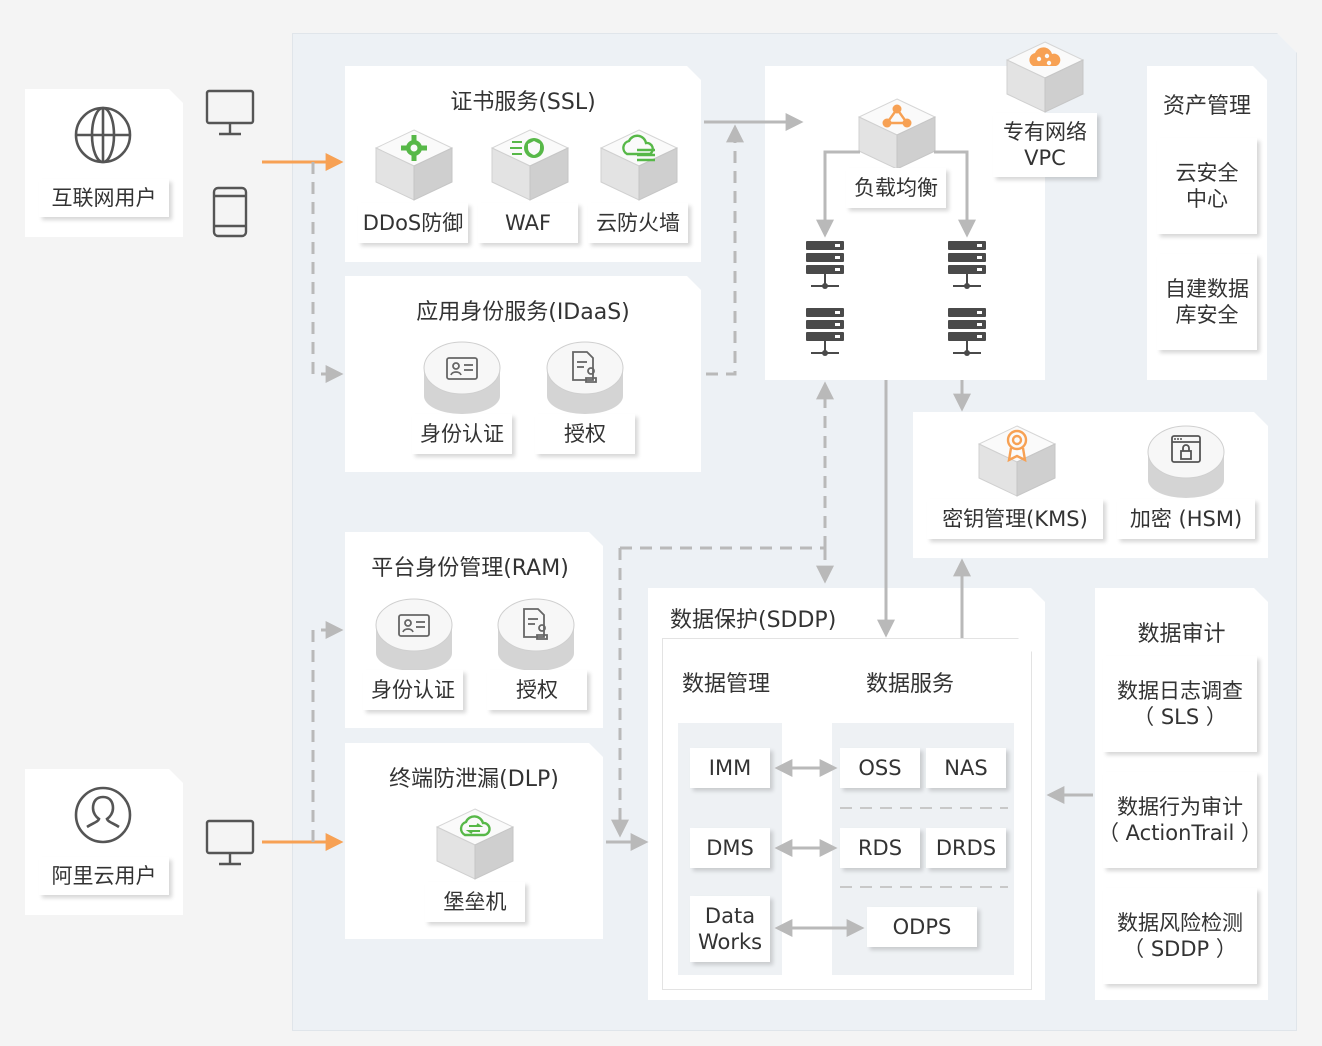  Describe the element at coordinates (966, 768) in the screenshot. I see `nas-label: NAS` at that location.